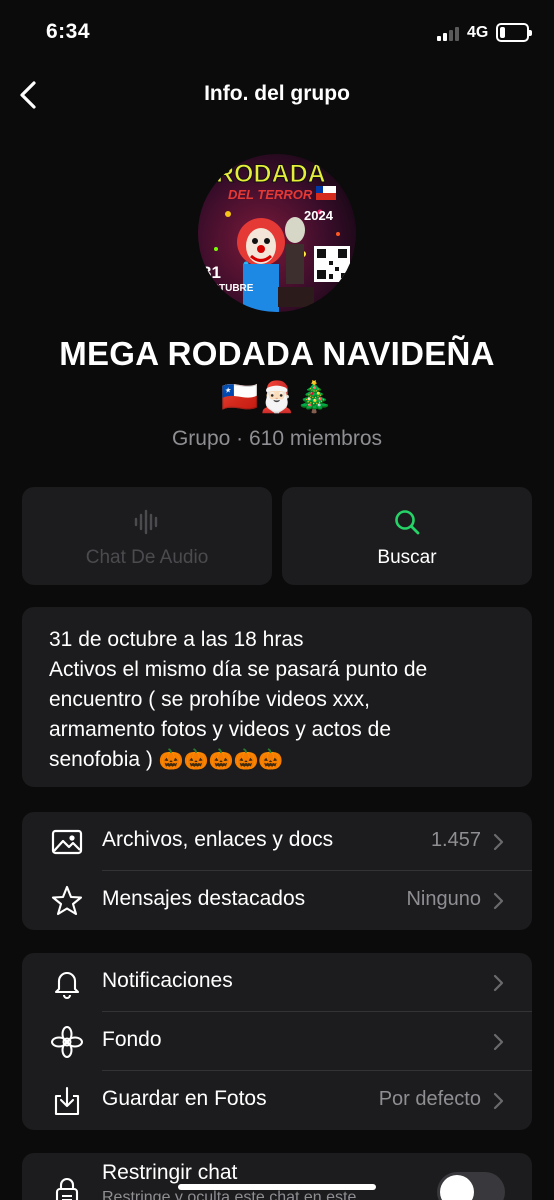 This screenshot has width=554, height=1200. I want to click on wallpaper-label: Fondo, so click(132, 1039).